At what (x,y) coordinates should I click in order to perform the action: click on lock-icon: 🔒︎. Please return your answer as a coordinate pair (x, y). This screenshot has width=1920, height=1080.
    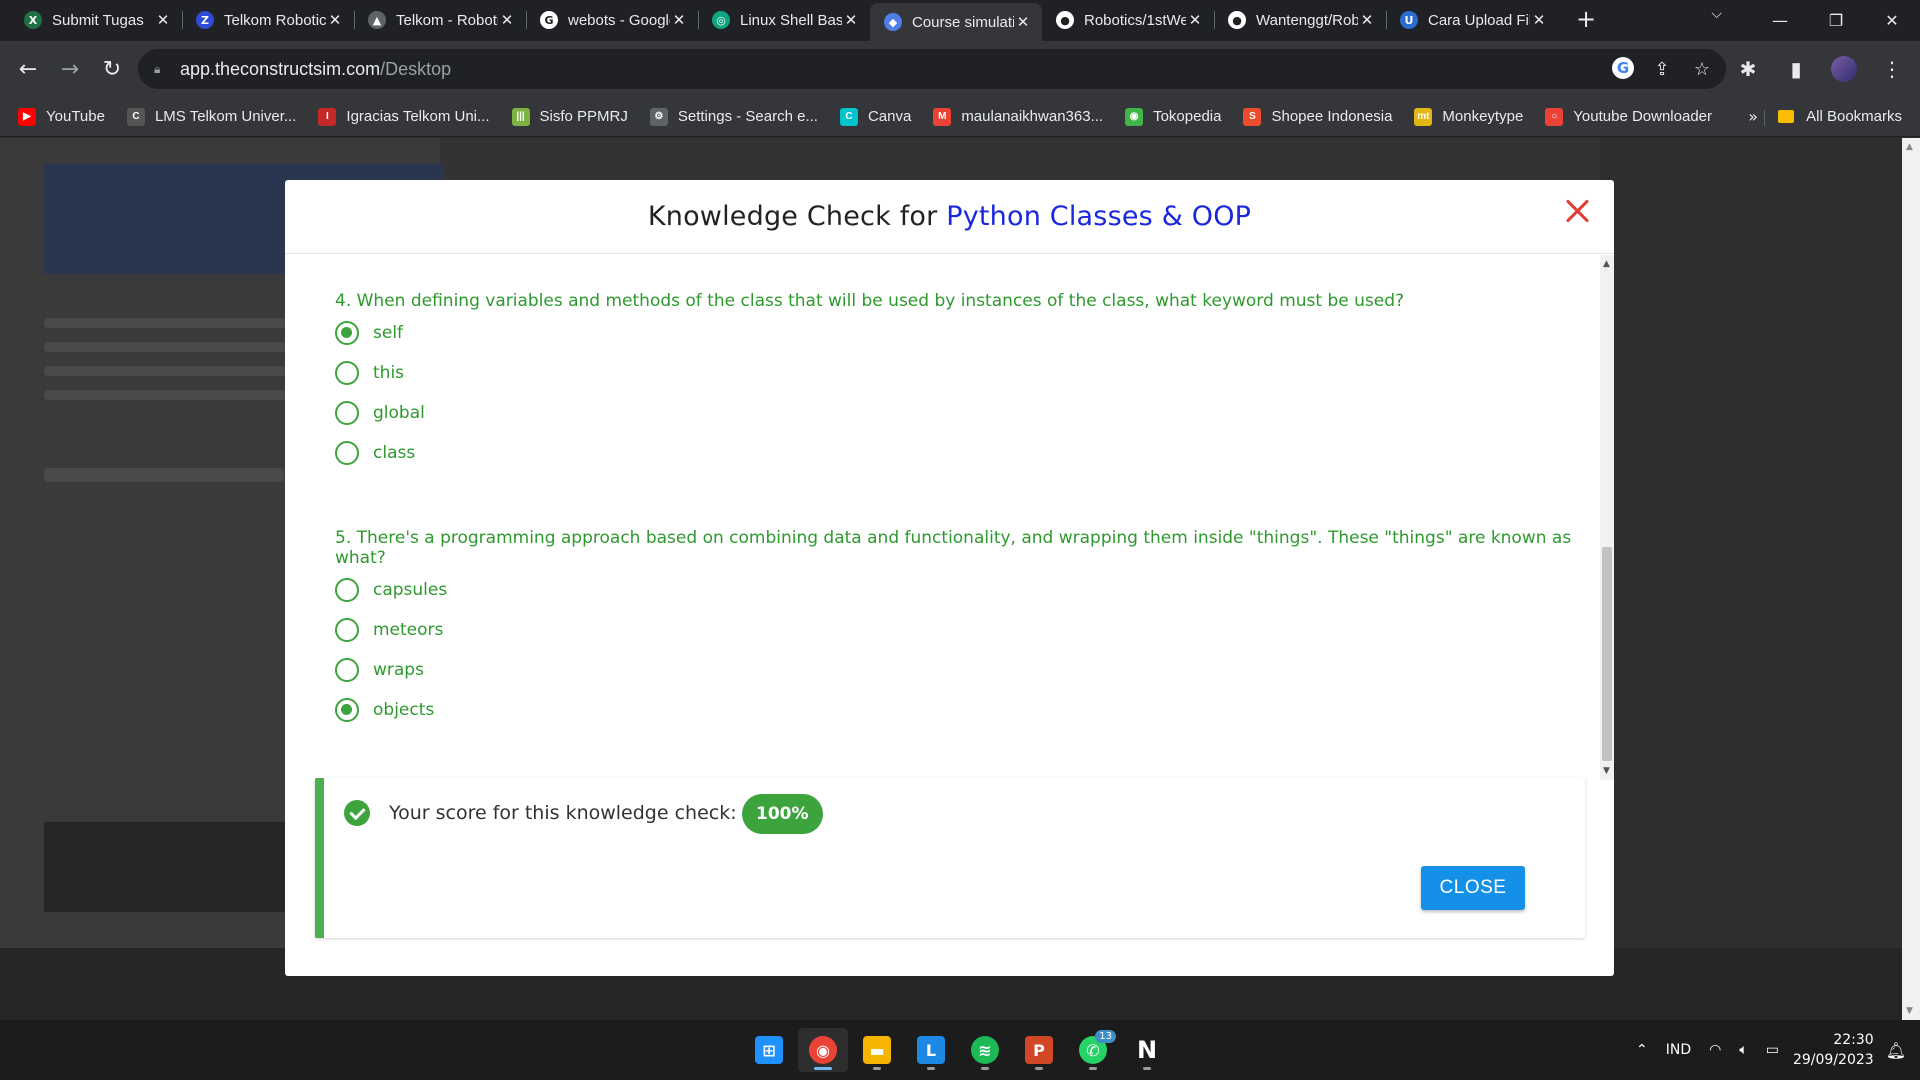
    Looking at the image, I should click on (161, 69).